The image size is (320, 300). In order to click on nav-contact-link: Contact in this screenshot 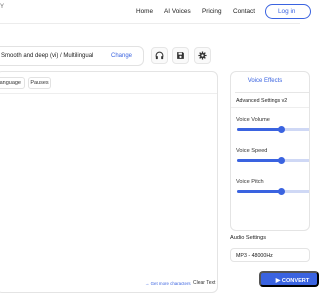, I will do `click(244, 11)`.